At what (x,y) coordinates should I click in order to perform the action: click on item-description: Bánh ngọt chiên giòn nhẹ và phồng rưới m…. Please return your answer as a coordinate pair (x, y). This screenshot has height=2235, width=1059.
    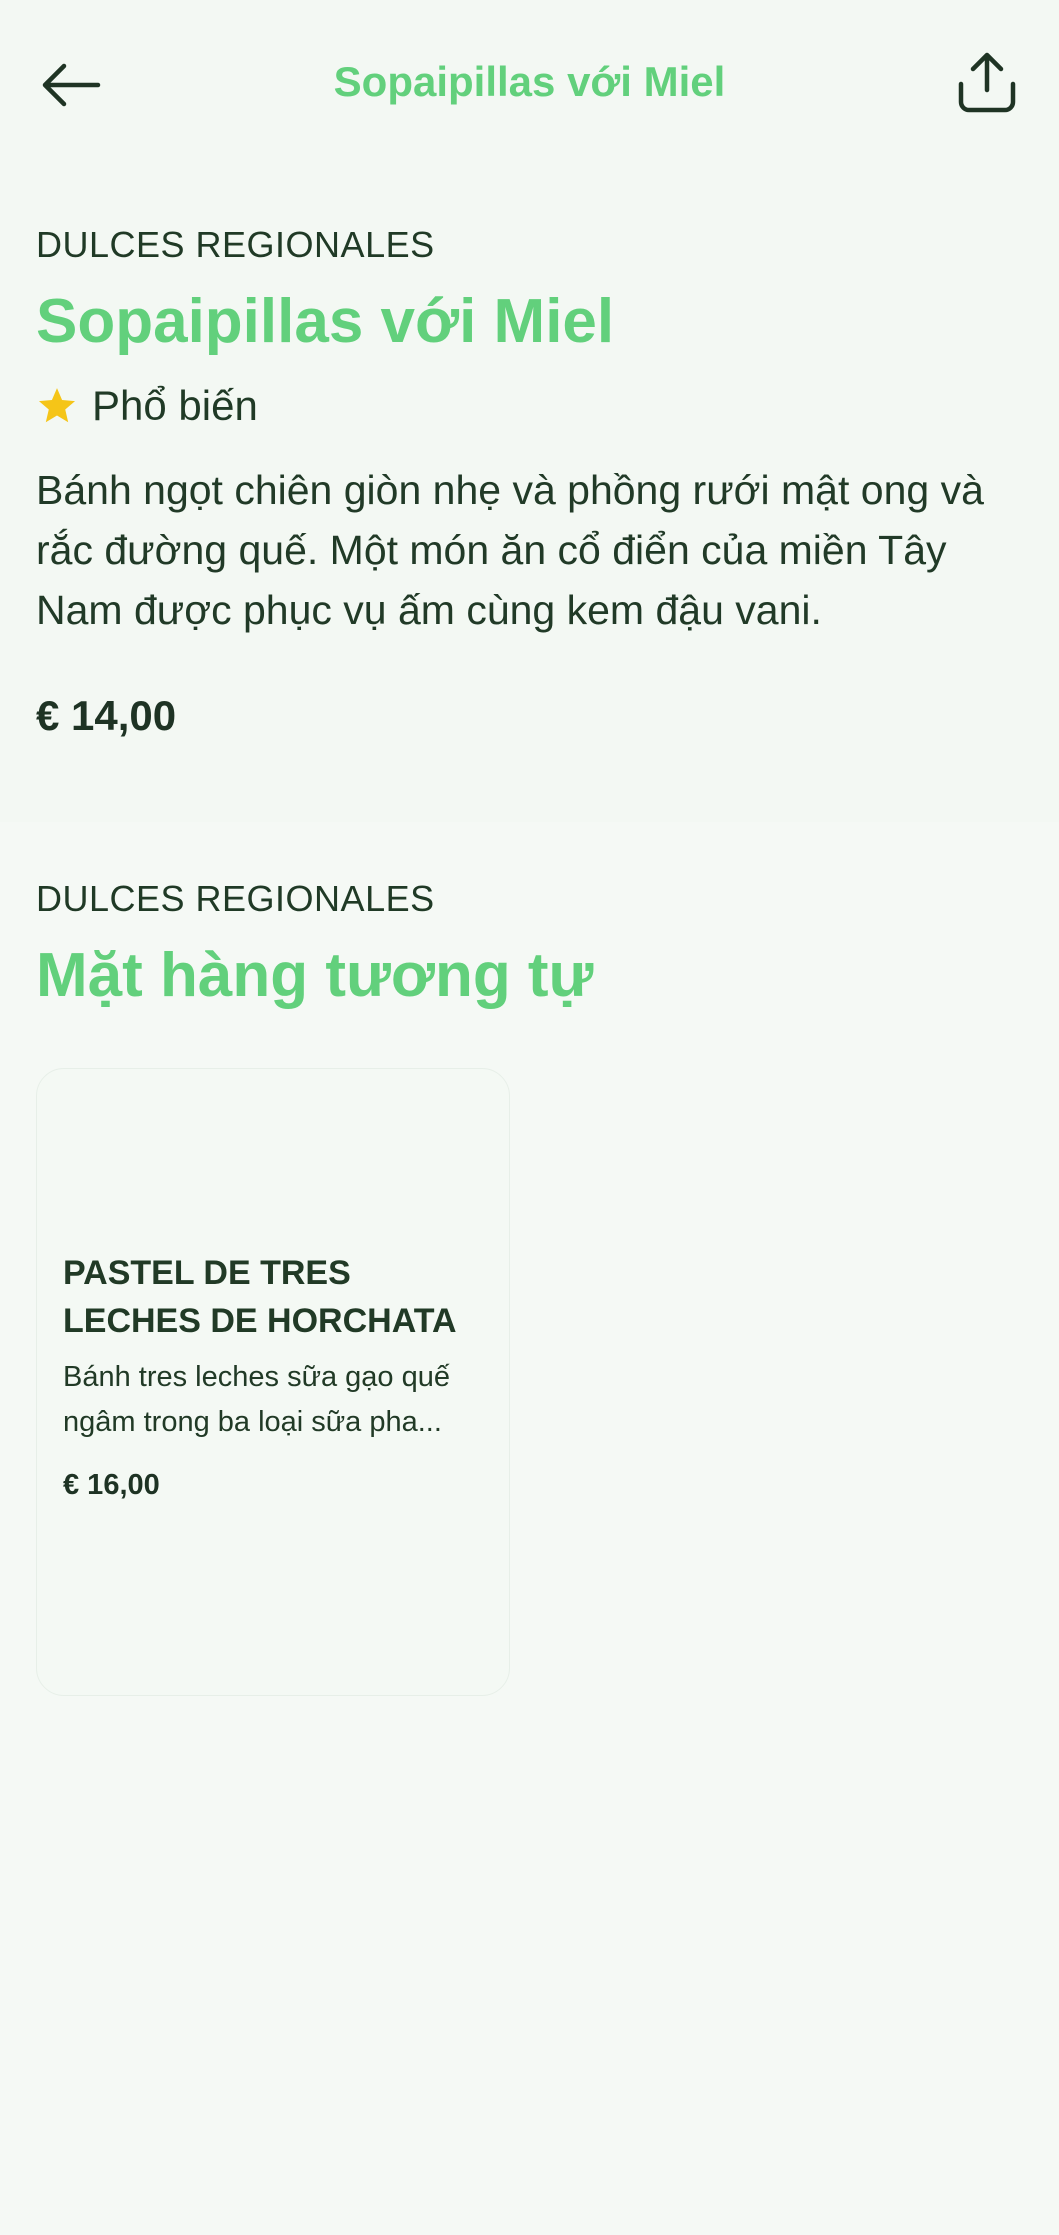
    Looking at the image, I should click on (510, 550).